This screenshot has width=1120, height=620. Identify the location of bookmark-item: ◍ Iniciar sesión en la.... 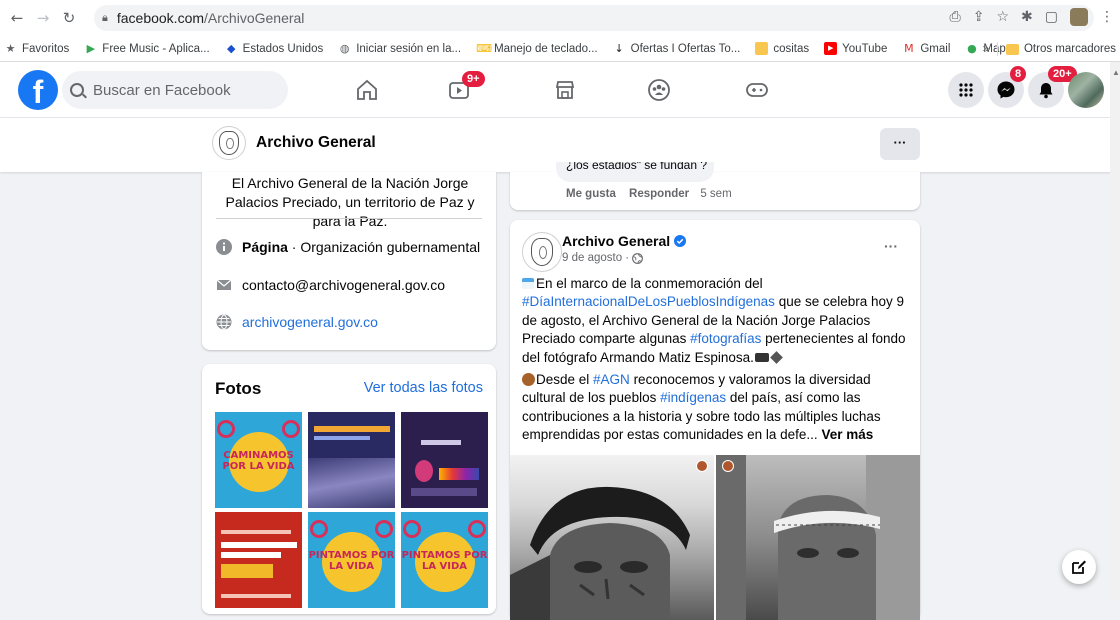
(399, 48).